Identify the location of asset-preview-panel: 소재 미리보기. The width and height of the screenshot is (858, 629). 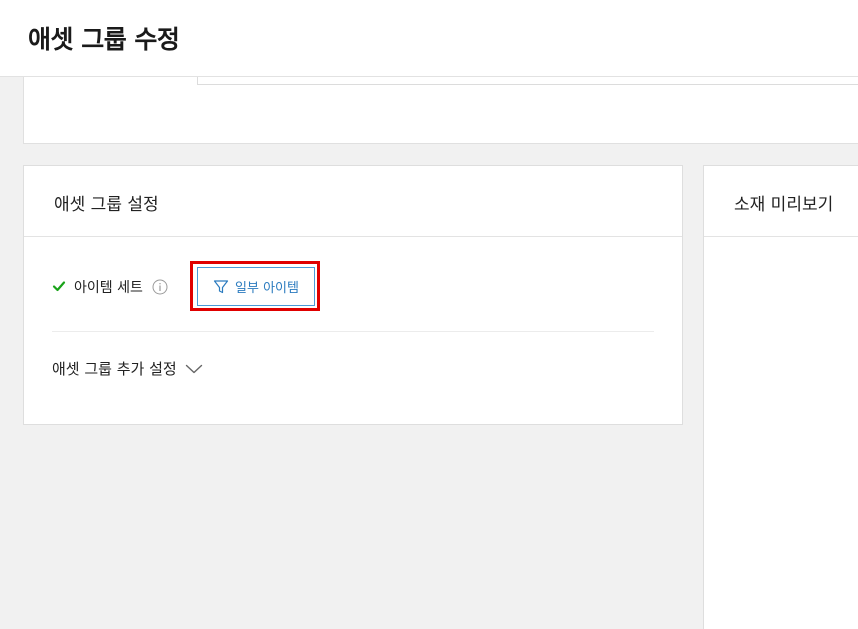
(780, 397).